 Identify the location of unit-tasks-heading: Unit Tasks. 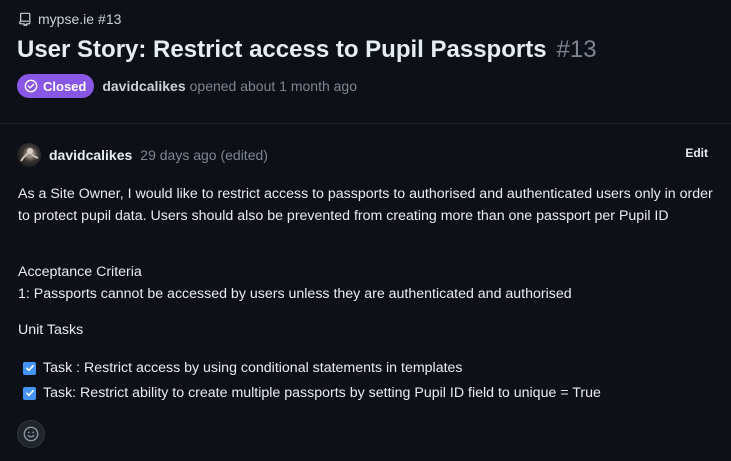
(51, 330).